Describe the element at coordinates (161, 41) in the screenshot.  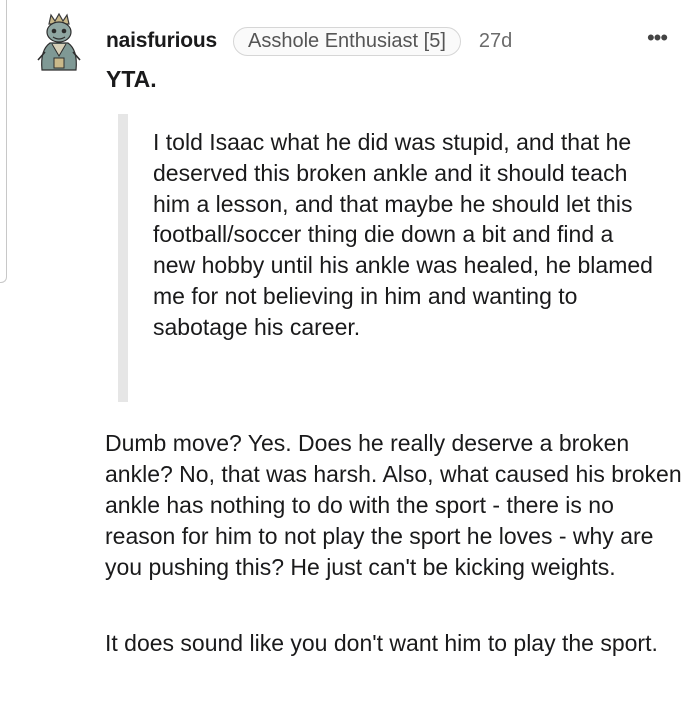
I see `username-link: naisfurious` at that location.